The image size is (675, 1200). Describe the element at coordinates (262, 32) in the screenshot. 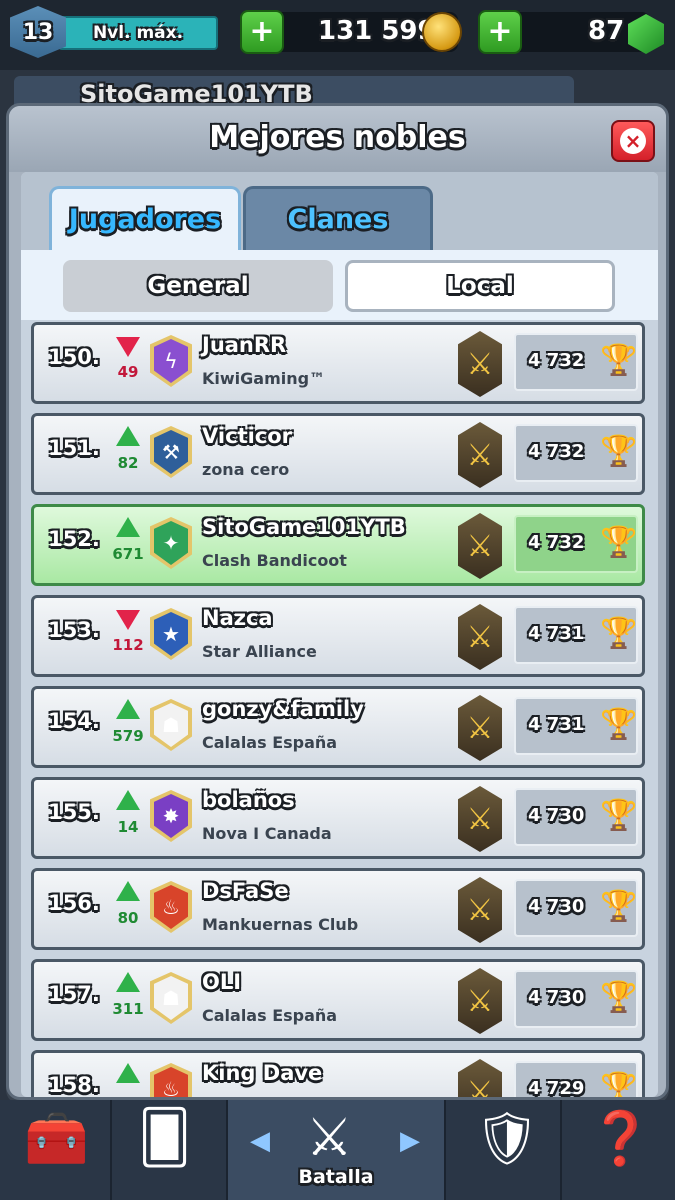

I see `add-gold-button: +` at that location.